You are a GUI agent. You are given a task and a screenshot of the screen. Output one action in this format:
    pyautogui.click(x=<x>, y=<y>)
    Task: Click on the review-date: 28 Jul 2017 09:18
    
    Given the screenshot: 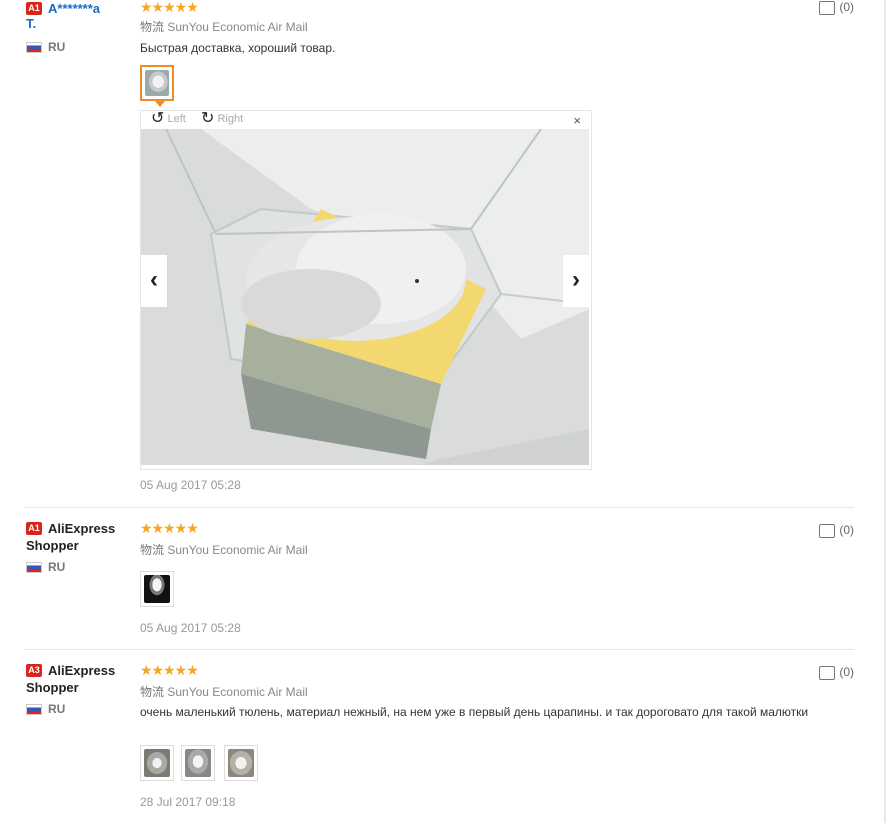 What is the action you would take?
    pyautogui.click(x=188, y=802)
    